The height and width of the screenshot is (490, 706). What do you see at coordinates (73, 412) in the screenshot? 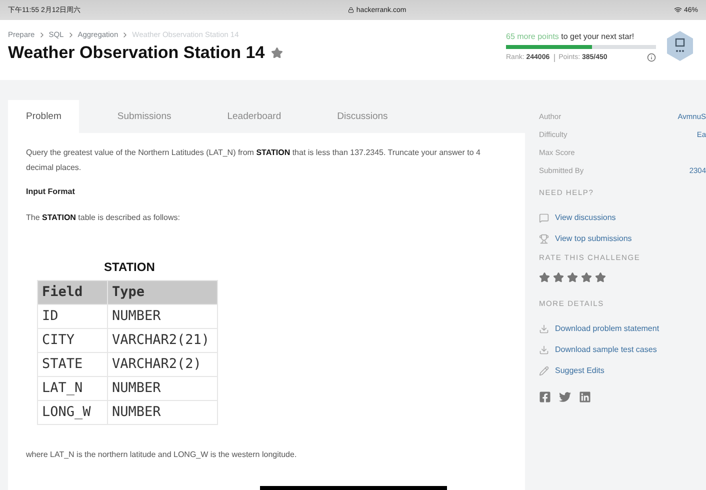
I see `table-cell: LONG_W` at bounding box center [73, 412].